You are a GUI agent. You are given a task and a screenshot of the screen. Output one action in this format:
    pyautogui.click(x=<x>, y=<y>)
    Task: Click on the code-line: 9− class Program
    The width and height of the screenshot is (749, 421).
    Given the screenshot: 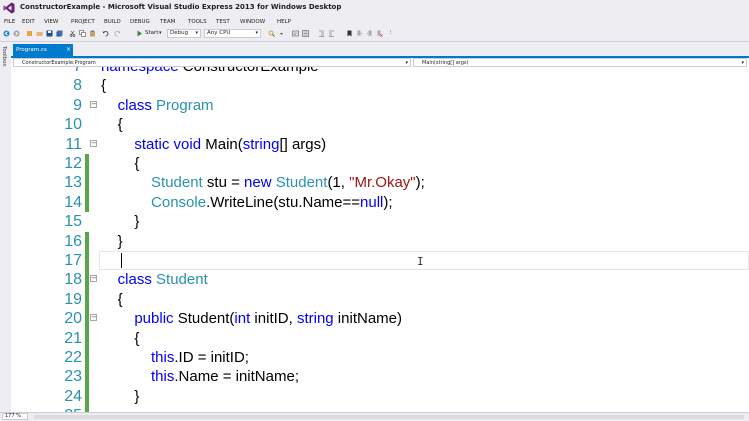 What is the action you would take?
    pyautogui.click(x=380, y=105)
    